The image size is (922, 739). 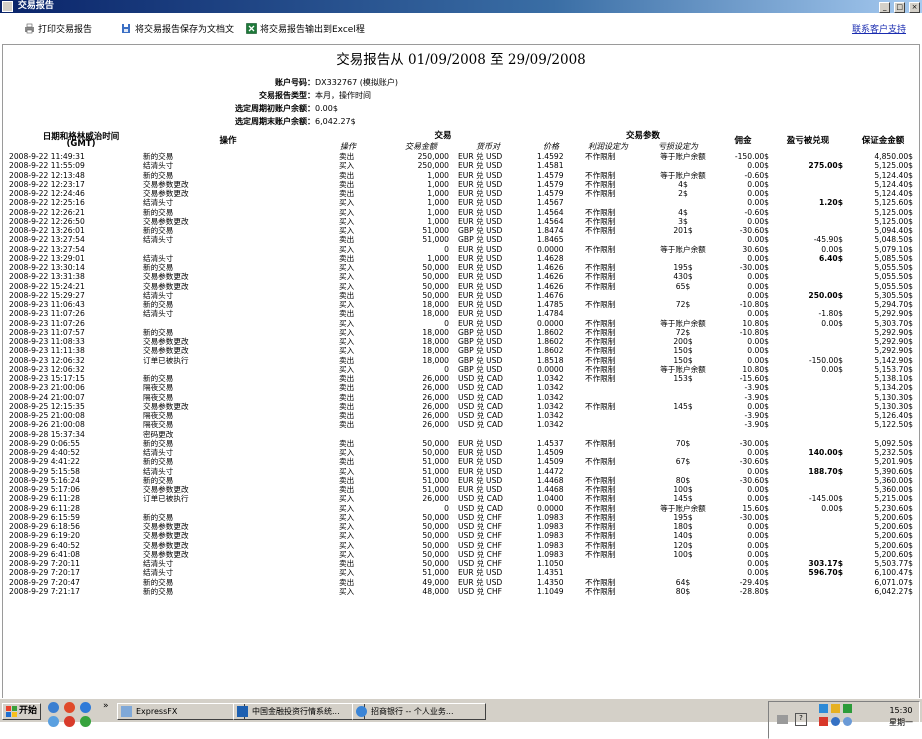 What do you see at coordinates (312, 30) in the screenshot?
I see `export-excel-label: 将交易报告输出到Excel程` at bounding box center [312, 30].